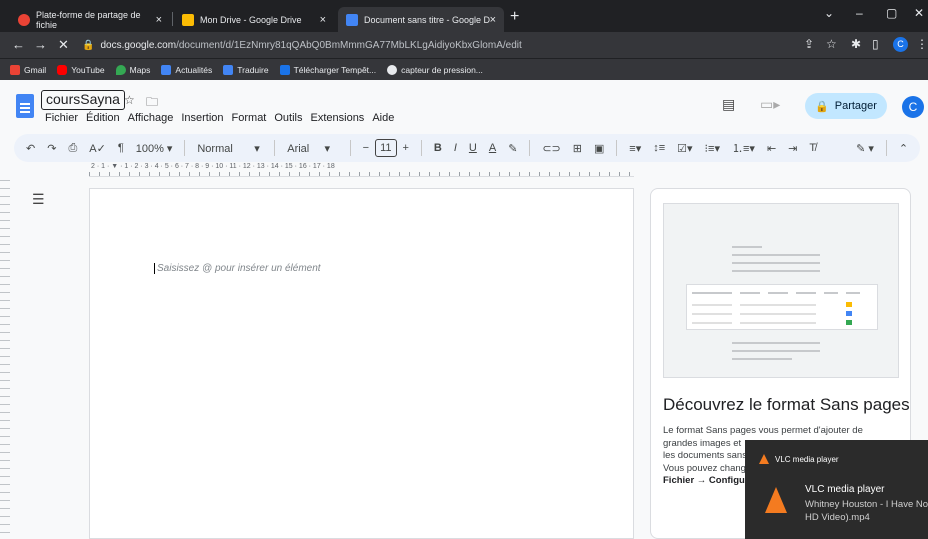  What do you see at coordinates (792, 148) in the screenshot?
I see `increase-indent-icon: ⇥` at bounding box center [792, 148].